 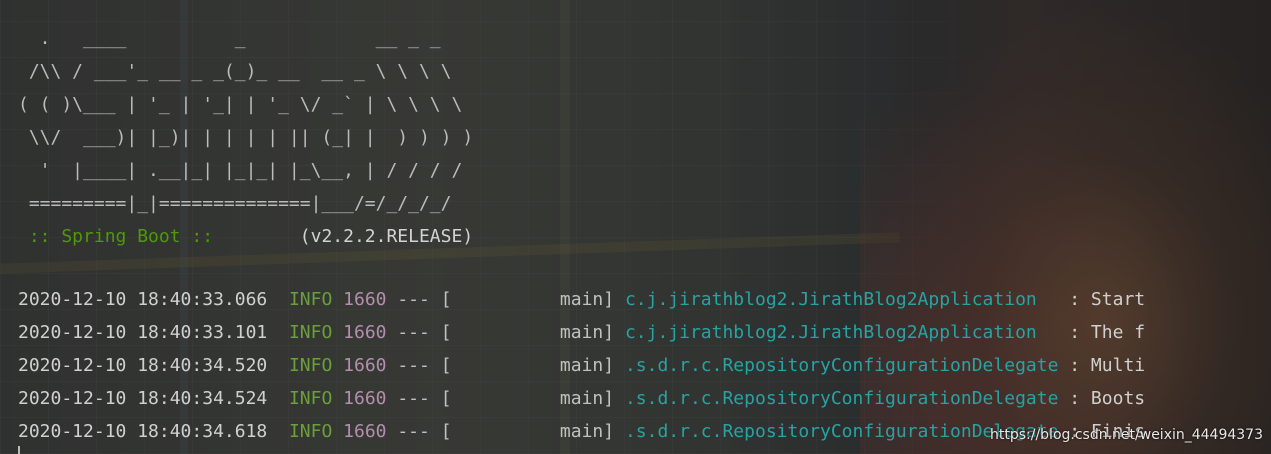 What do you see at coordinates (143, 299) in the screenshot?
I see `log-timestamp: 2020-12-10 18:40:33.066` at bounding box center [143, 299].